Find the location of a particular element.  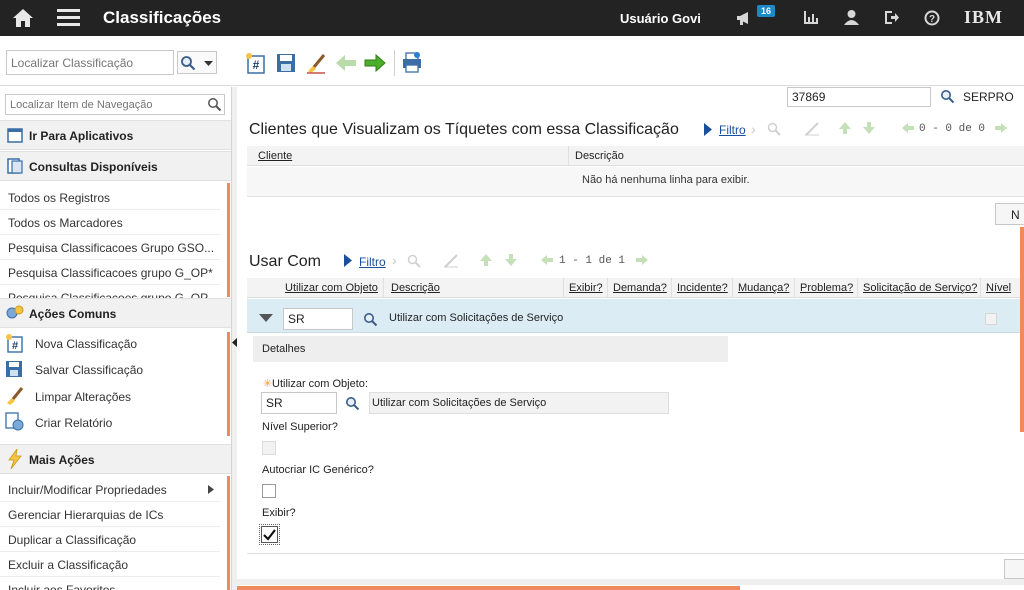

column-object: Utilizar com Objeto is located at coordinates (331, 288).